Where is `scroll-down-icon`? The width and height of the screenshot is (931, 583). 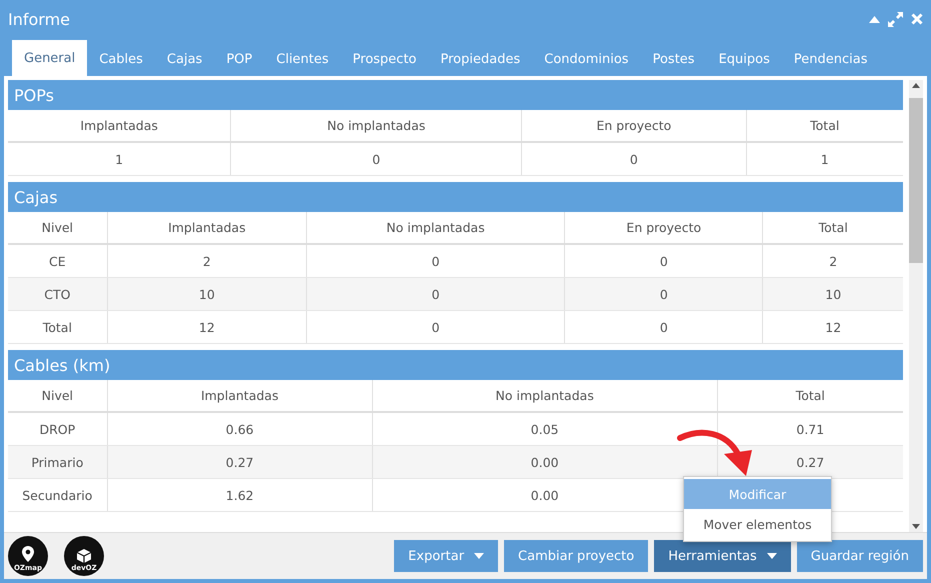 scroll-down-icon is located at coordinates (916, 526).